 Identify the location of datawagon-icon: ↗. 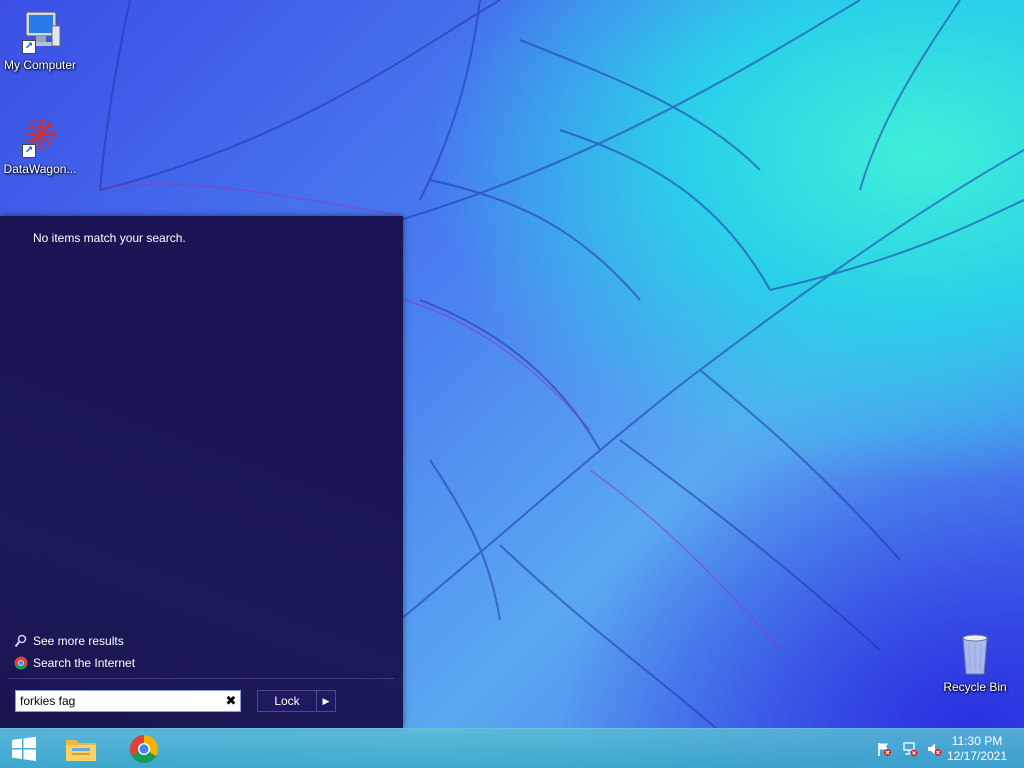
(40, 136).